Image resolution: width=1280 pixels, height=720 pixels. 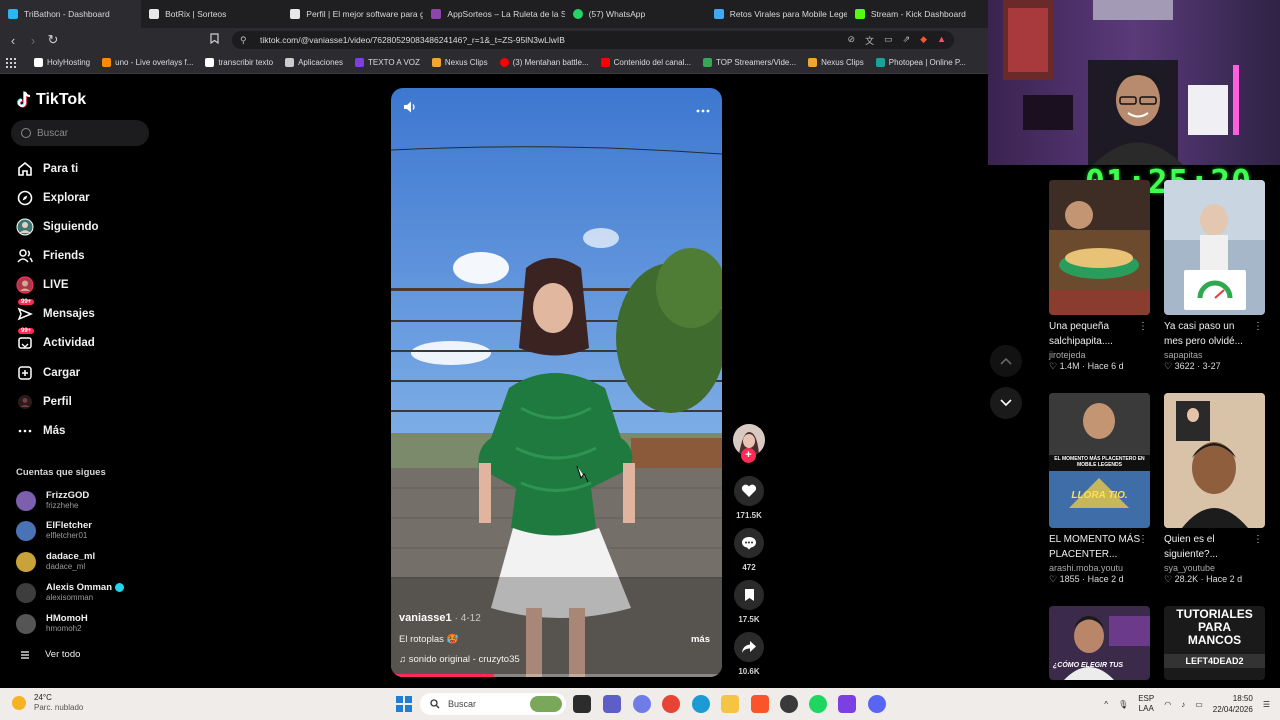 I want to click on nav-item-perfil: Perfil, so click(x=44, y=402).